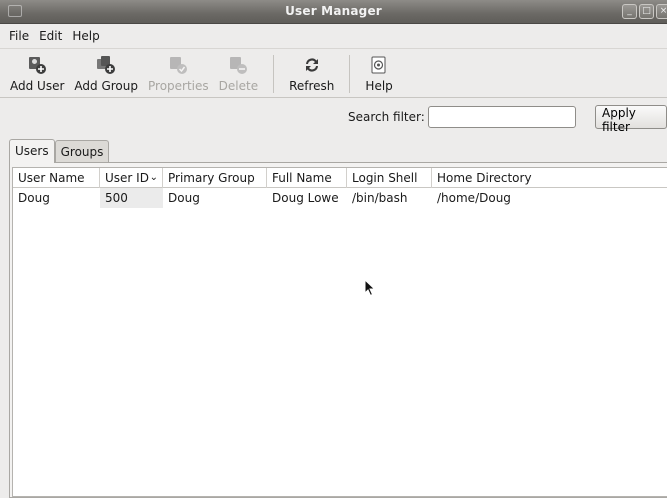 The image size is (667, 498). Describe the element at coordinates (307, 178) in the screenshot. I see `column-header-full-name: Full Name` at that location.